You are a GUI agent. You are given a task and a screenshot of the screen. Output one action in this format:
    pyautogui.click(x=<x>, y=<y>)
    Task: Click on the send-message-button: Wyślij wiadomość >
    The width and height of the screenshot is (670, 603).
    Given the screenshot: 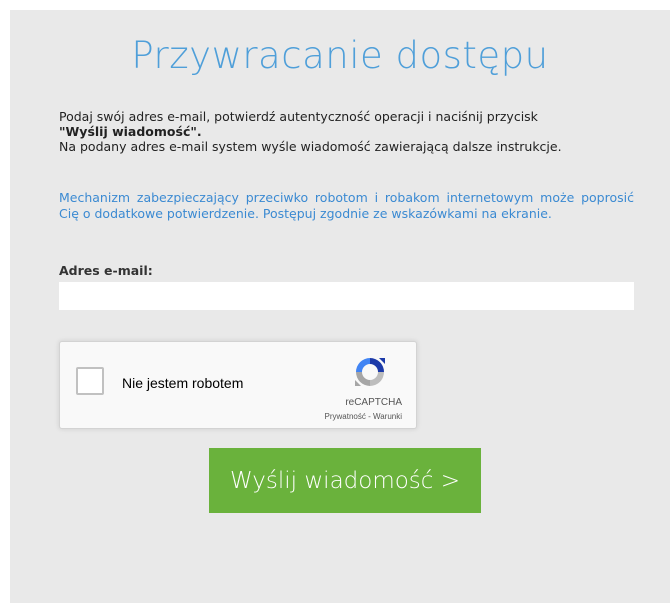 What is the action you would take?
    pyautogui.click(x=345, y=480)
    